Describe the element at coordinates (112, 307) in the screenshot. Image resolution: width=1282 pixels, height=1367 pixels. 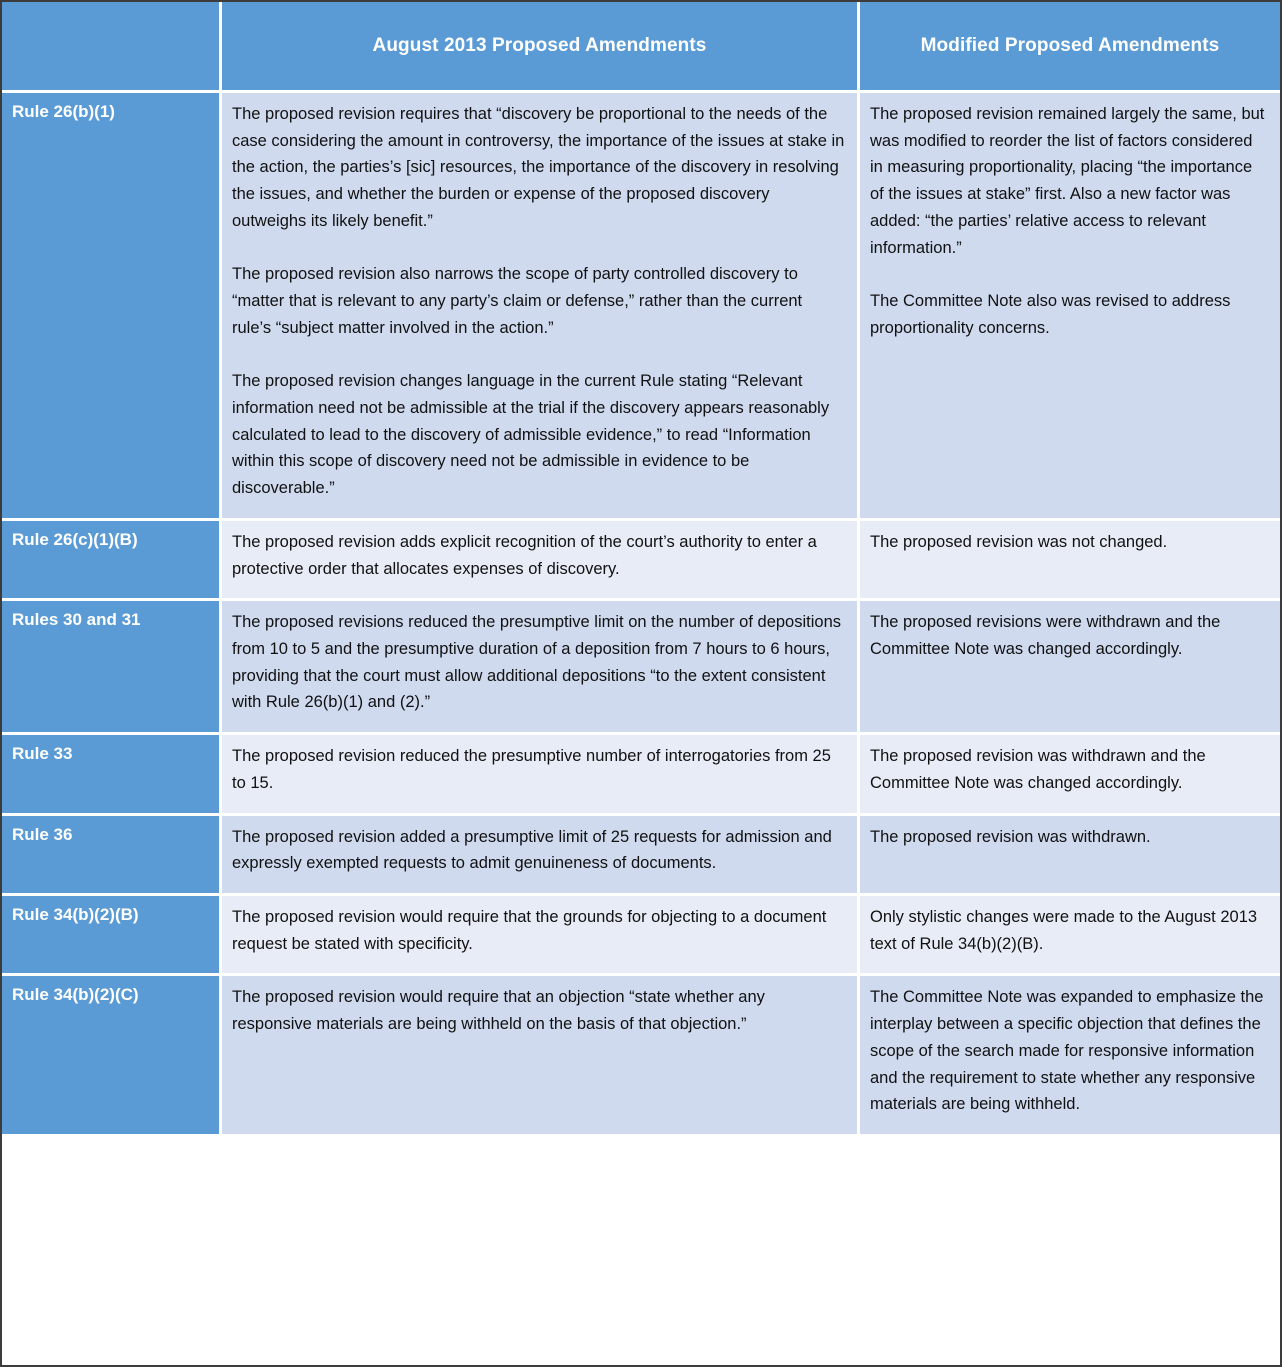
I see `rule-label-cell: Rule 26(b)(1)` at that location.